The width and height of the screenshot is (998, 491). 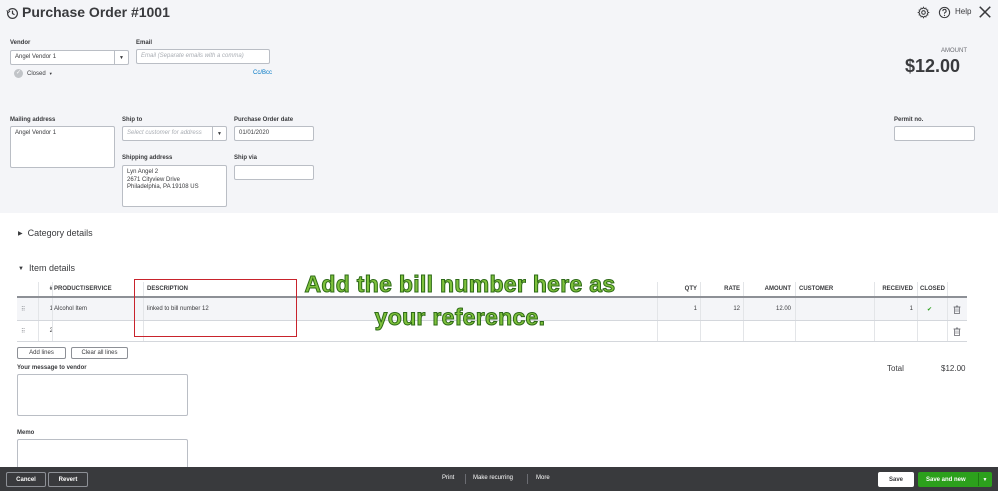 What do you see at coordinates (732, 289) in the screenshot?
I see `col-rate: RATE` at bounding box center [732, 289].